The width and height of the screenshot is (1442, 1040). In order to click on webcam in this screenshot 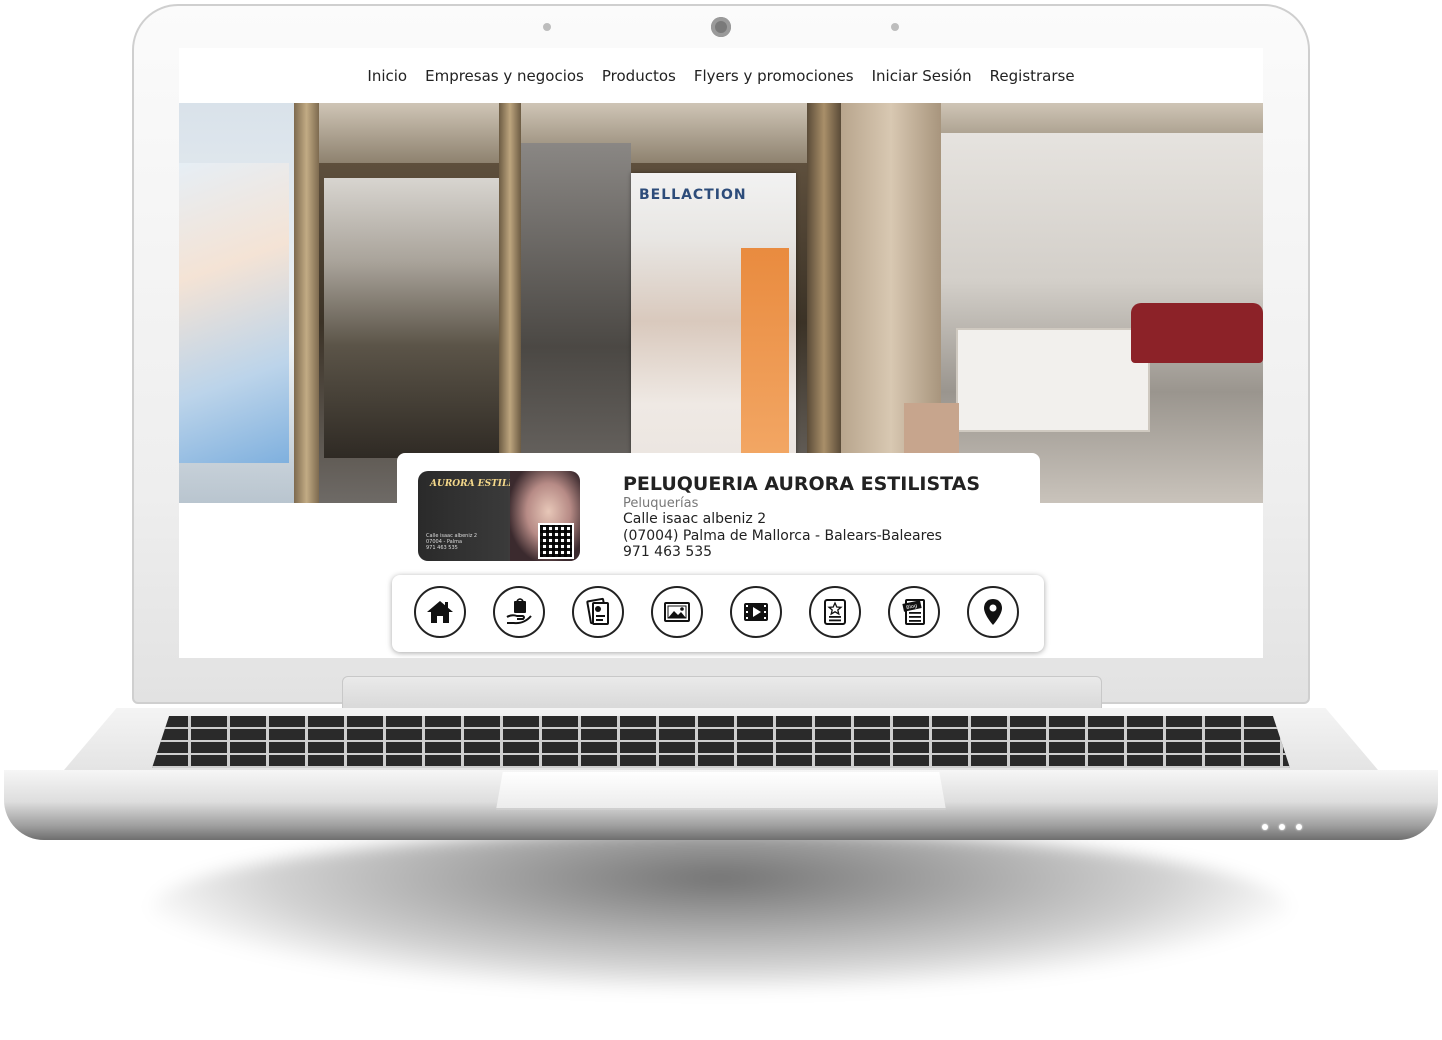, I will do `click(721, 27)`.